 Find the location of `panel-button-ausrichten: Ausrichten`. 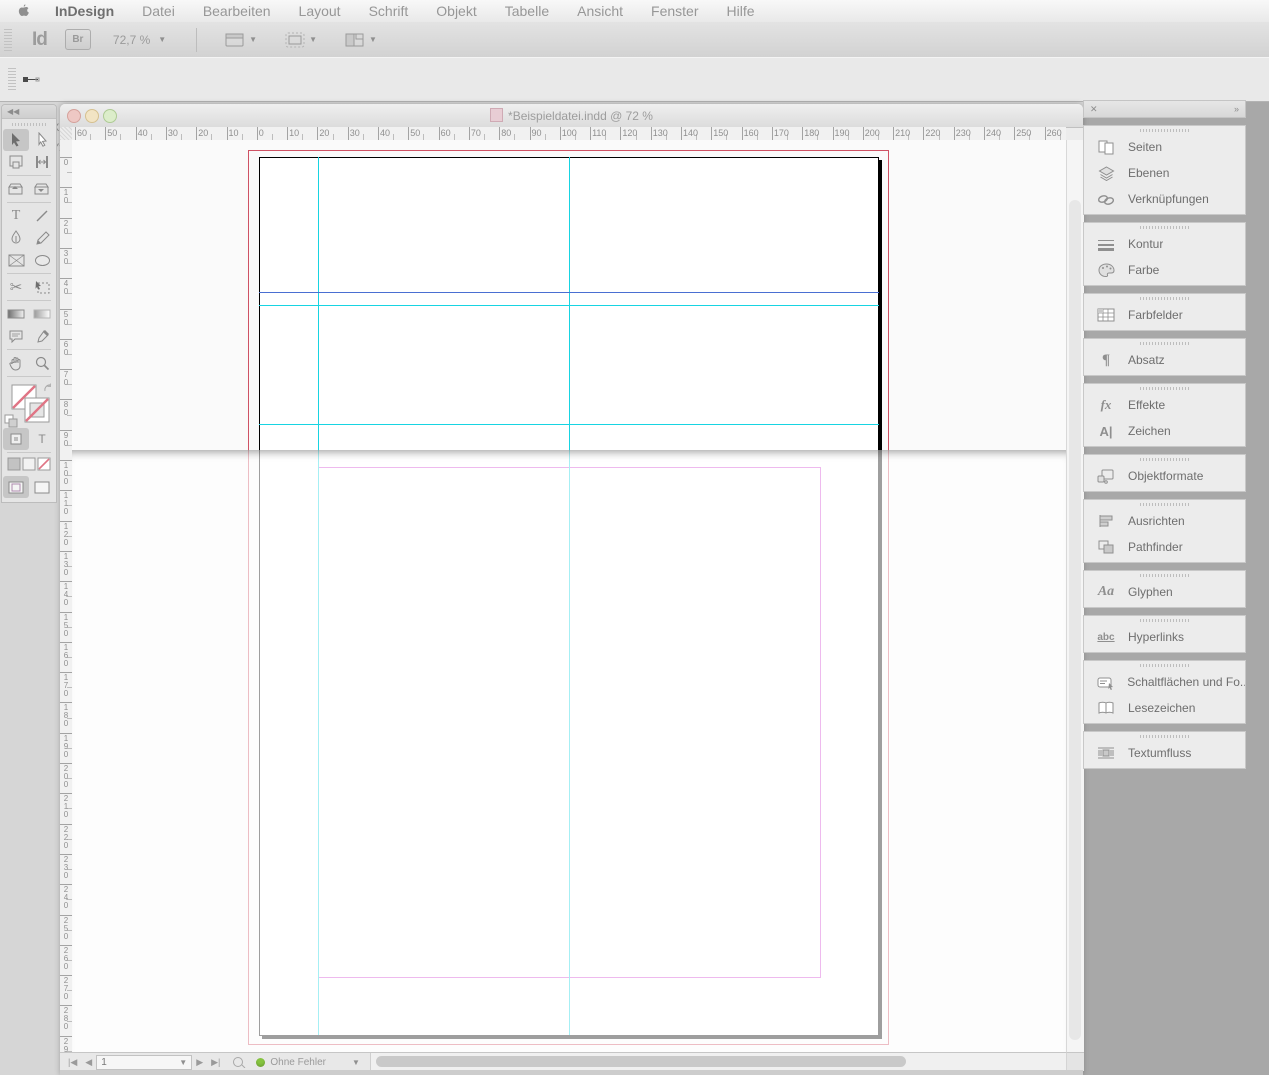

panel-button-ausrichten: Ausrichten is located at coordinates (1164, 521).